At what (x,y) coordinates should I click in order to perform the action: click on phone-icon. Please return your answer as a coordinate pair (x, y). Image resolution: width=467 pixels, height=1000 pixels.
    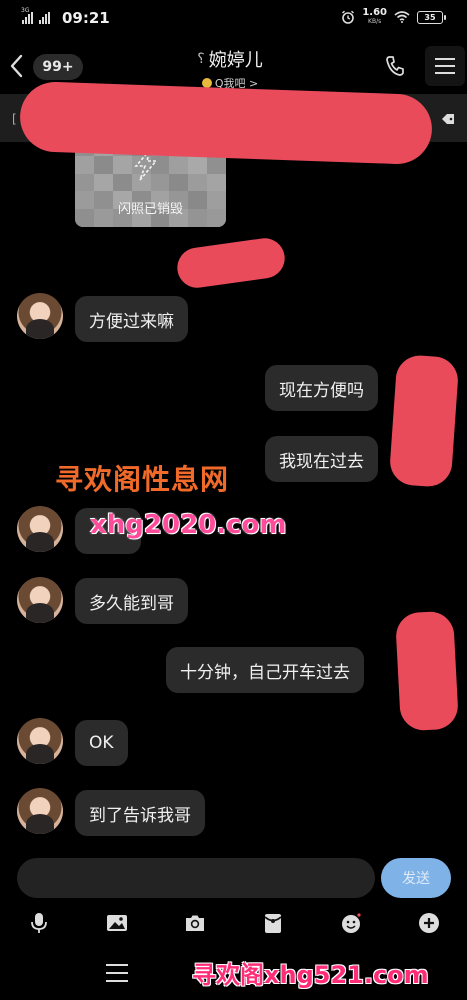
    Looking at the image, I should click on (395, 66).